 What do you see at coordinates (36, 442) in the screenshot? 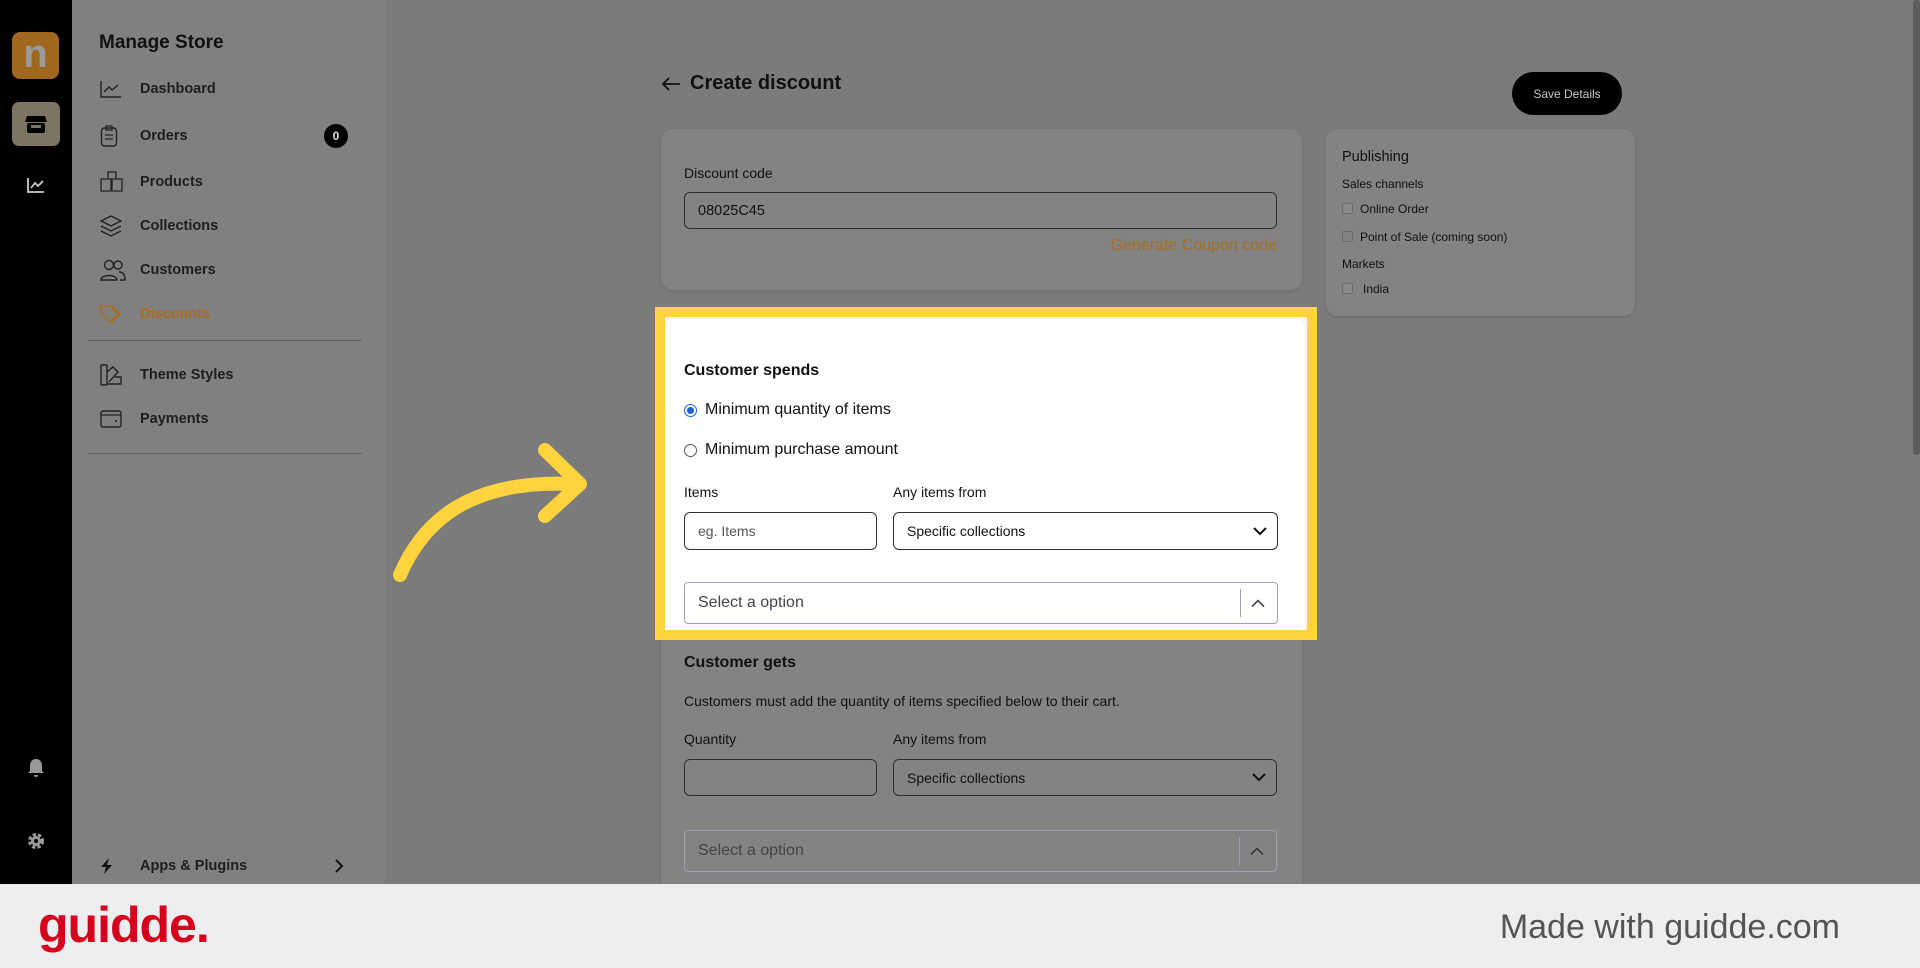
I see `app-rail: n` at bounding box center [36, 442].